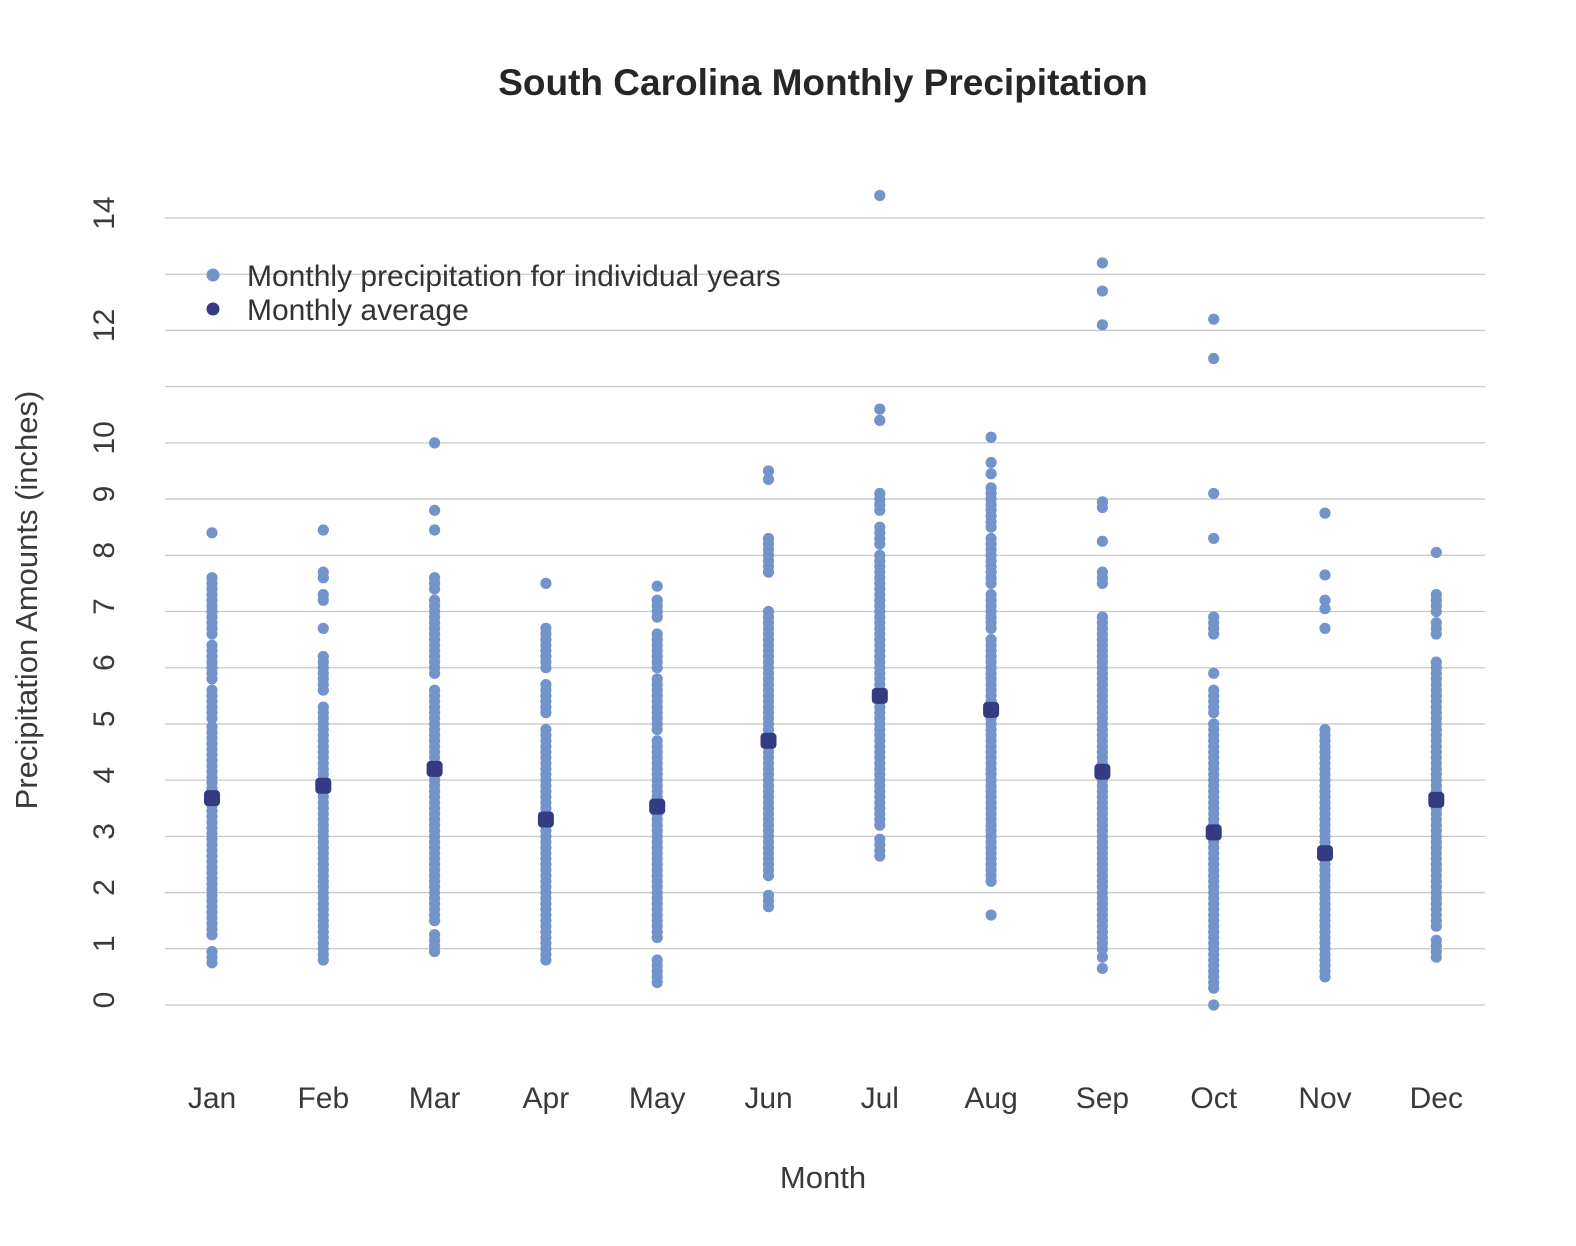 This screenshot has height=1246, width=1576. Describe the element at coordinates (104, 212) in the screenshot. I see `y-tick-label: 14` at that location.